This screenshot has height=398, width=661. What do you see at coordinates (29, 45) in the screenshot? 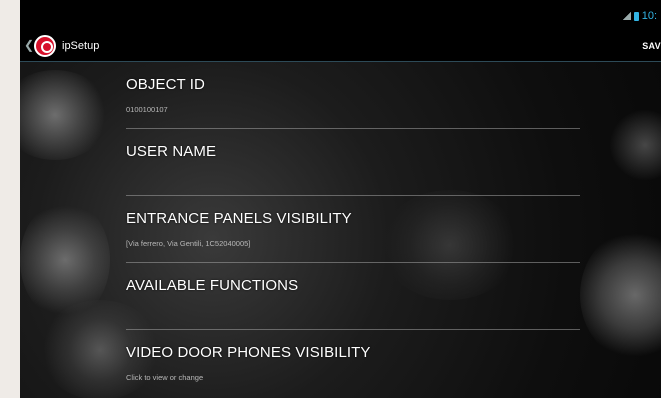
I see `chevron-left-icon: ❮` at bounding box center [29, 45].